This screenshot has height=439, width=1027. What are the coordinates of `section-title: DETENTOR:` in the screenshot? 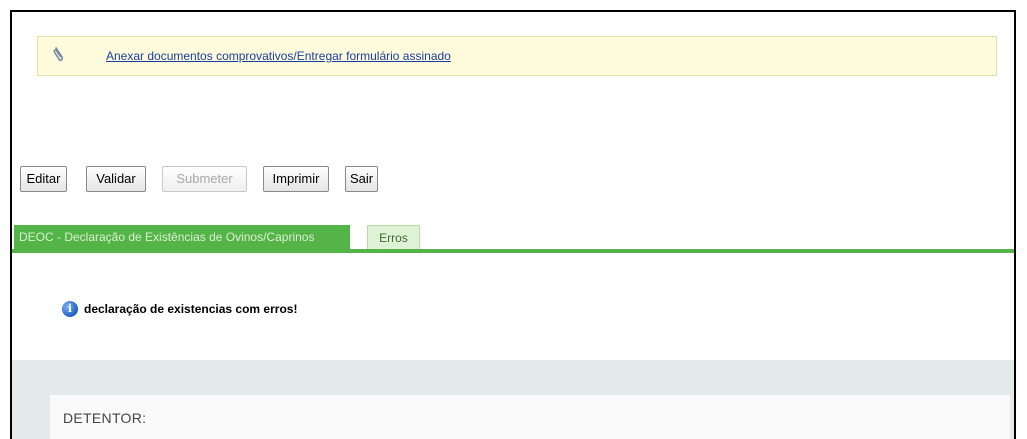 It's located at (105, 418).